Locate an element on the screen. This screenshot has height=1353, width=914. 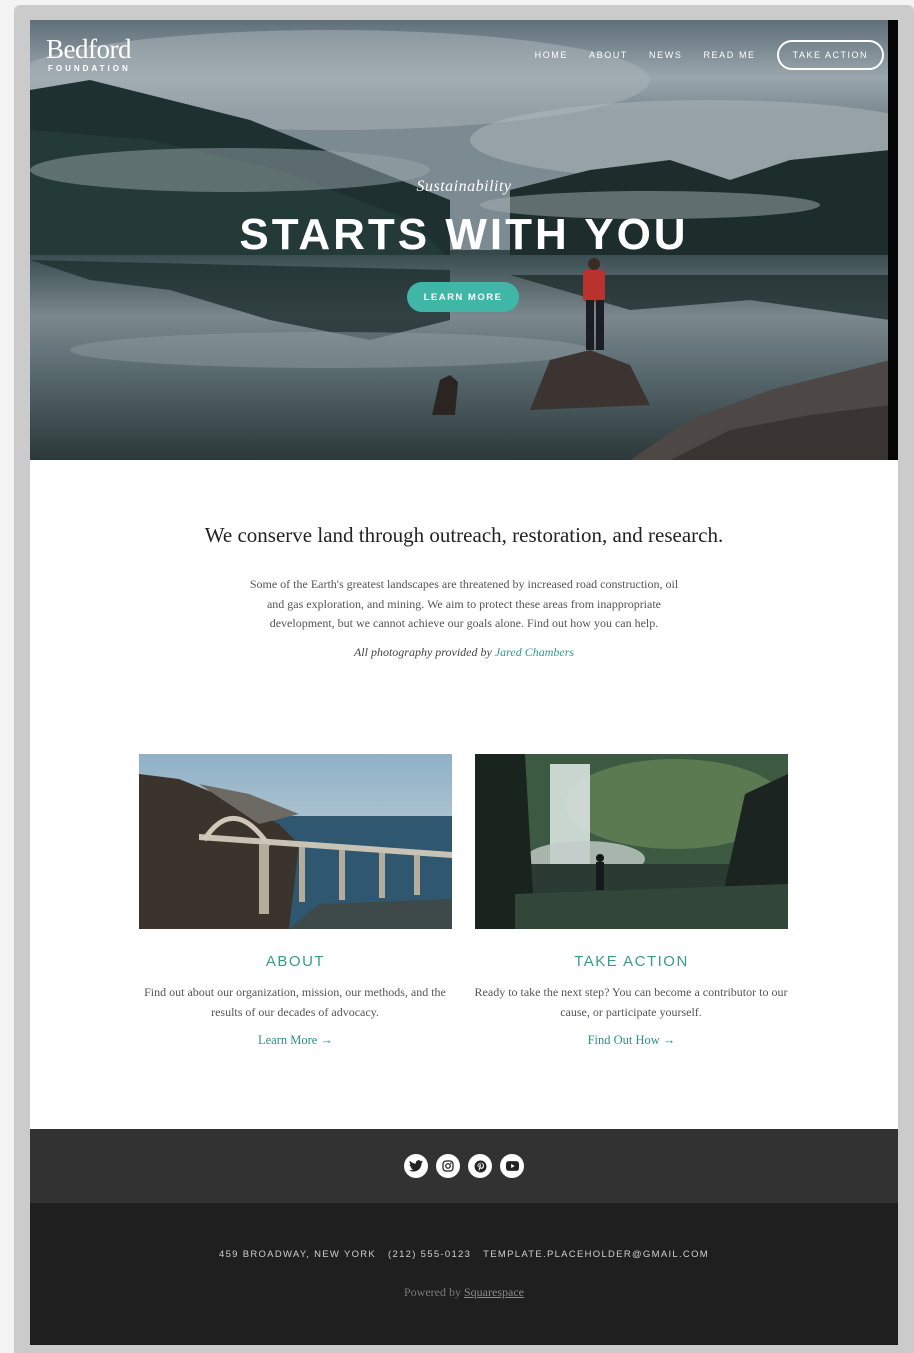
nav-item-read-me: READ ME is located at coordinates (729, 55).